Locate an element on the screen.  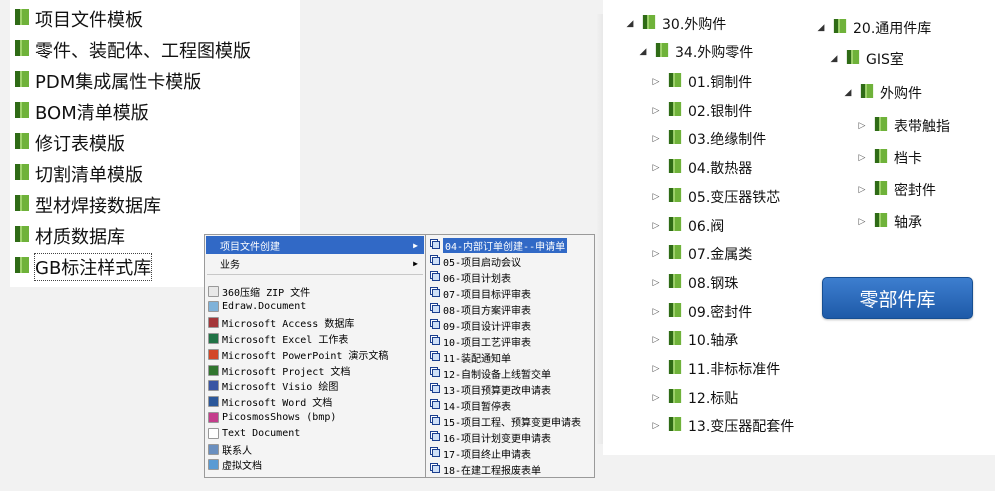
tree-node-part-category: ▷ 07.金属类 is located at coordinates (701, 254).